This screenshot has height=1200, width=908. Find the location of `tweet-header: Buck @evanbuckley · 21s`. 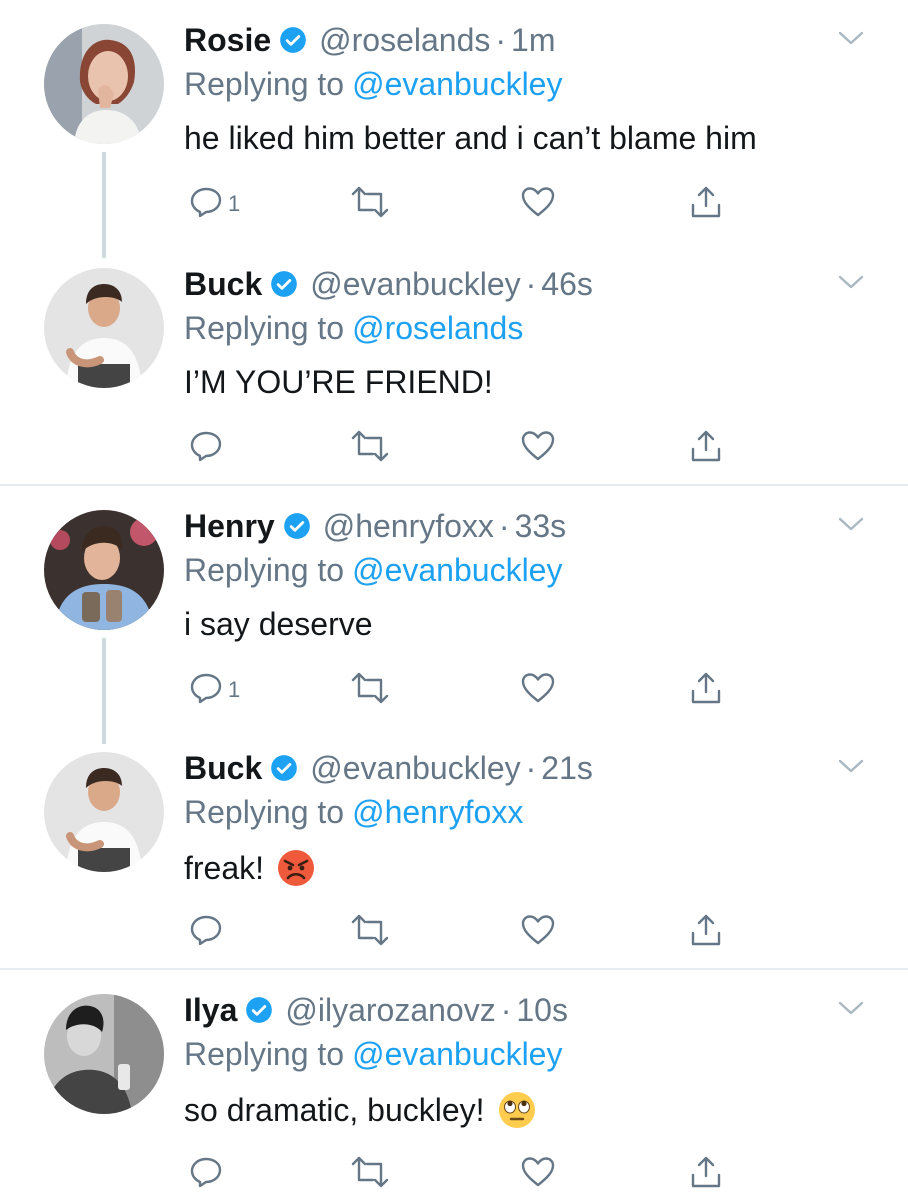

tweet-header: Buck @evanbuckley · 21s is located at coordinates (388, 768).